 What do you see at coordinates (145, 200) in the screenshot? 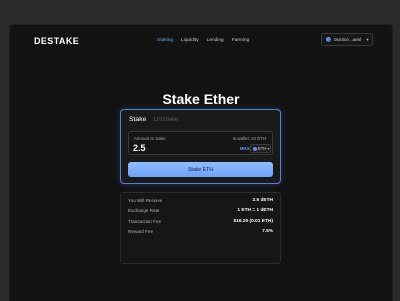
I see `summary-label: You Will Receive` at bounding box center [145, 200].